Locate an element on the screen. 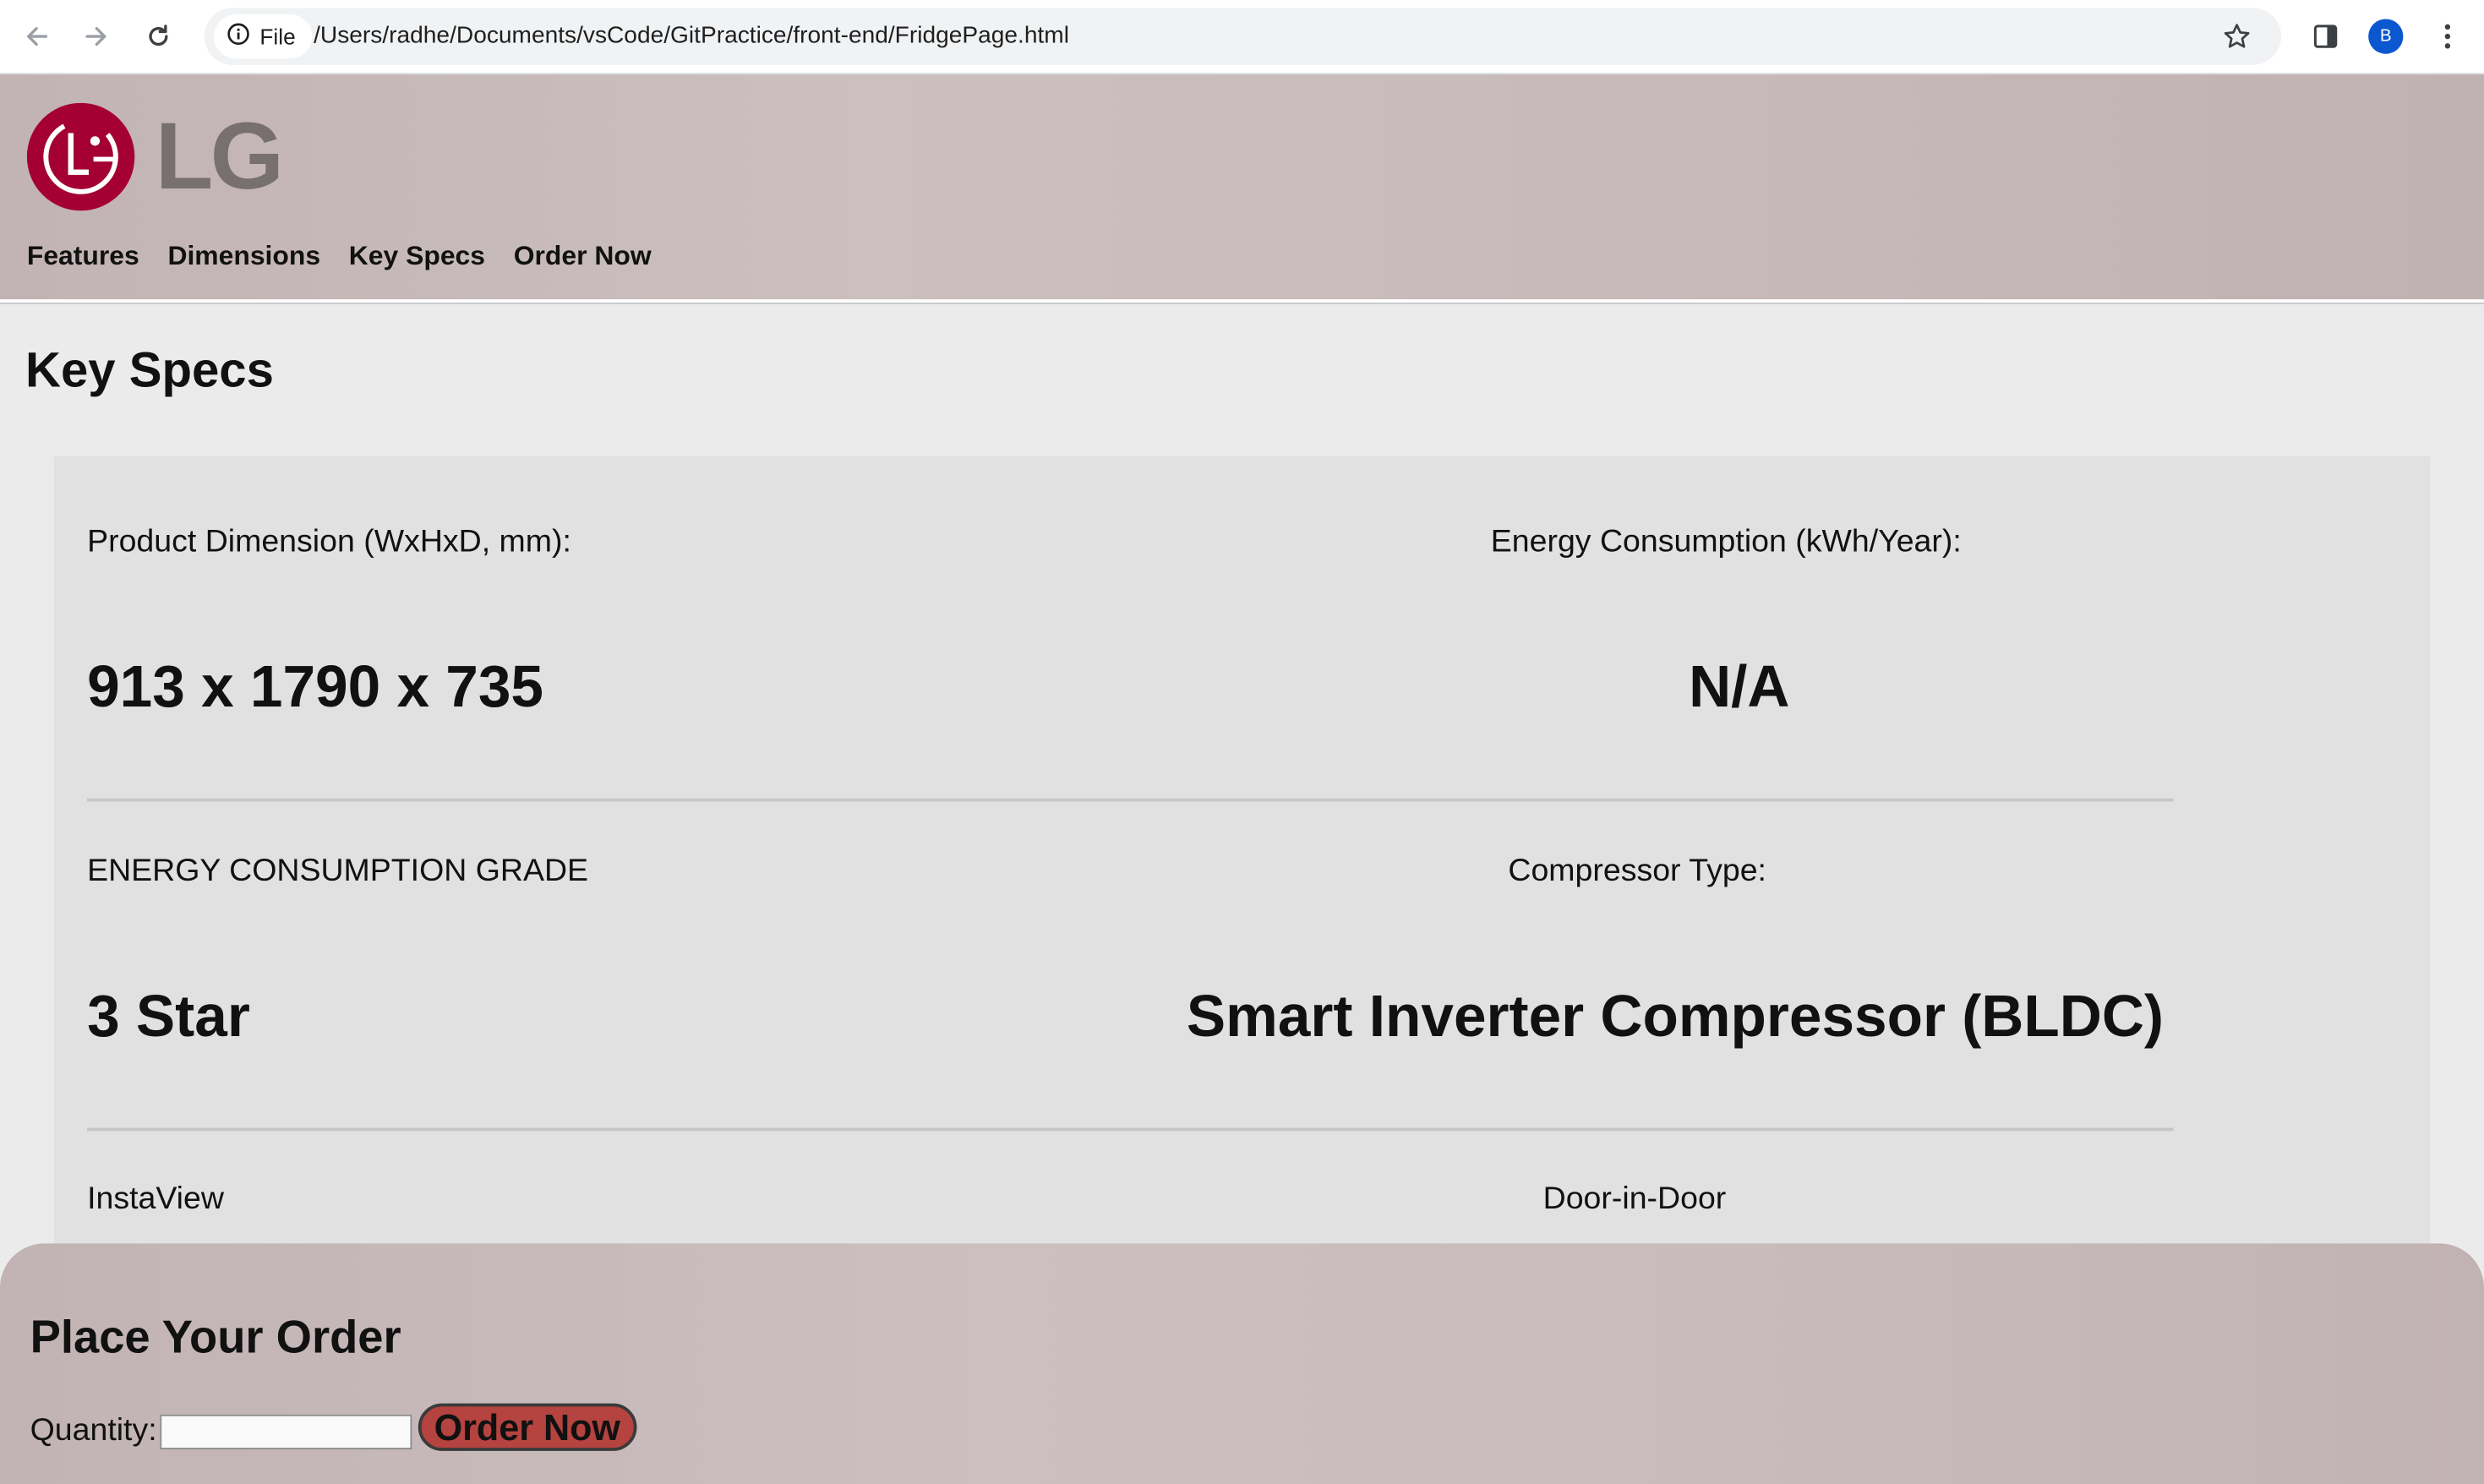 The height and width of the screenshot is (1484, 2484). lg-face-logo-icon is located at coordinates (80, 157).